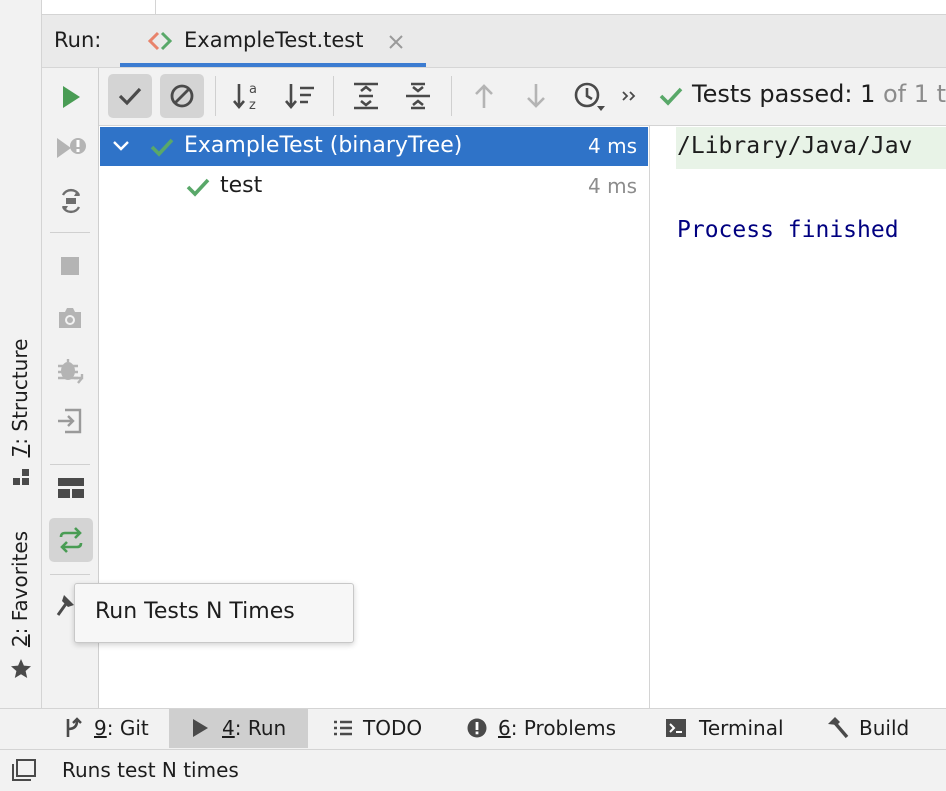 Image resolution: width=946 pixels, height=791 pixels. Describe the element at coordinates (724, 728) in the screenshot. I see `terminal-tool-button: Terminal` at that location.